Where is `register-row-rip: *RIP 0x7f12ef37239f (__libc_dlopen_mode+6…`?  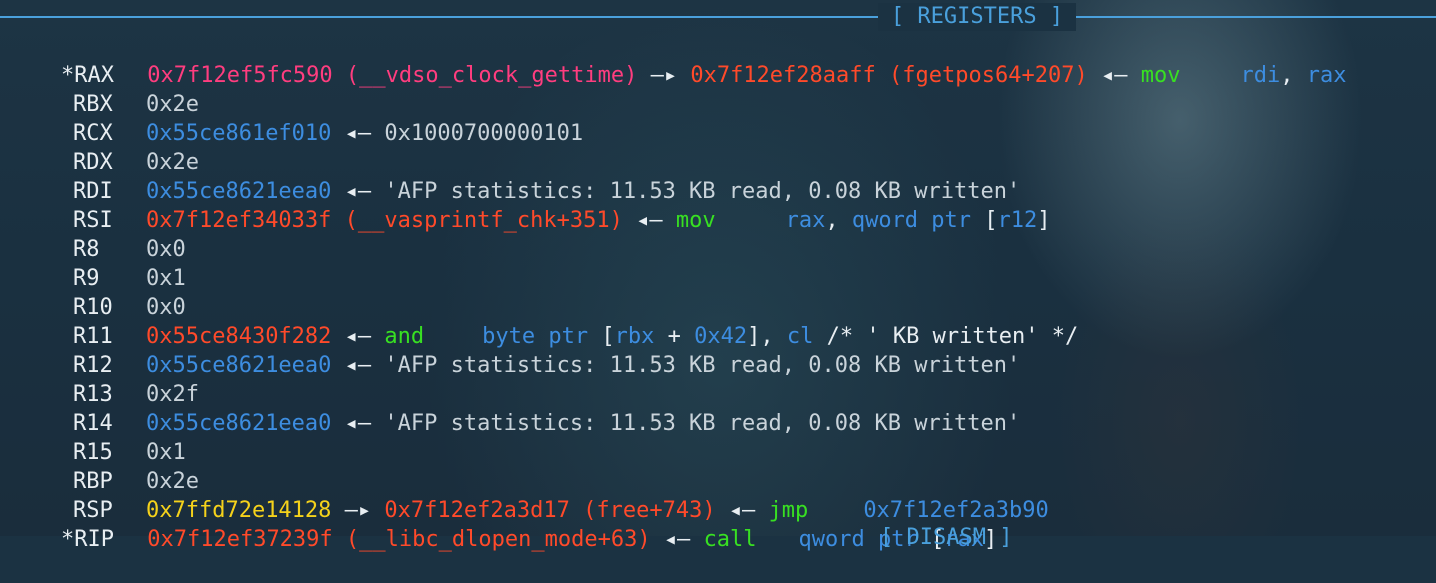
register-row-rip: *RIP 0x7f12ef37239f (__libc_dlopen_mode+6… is located at coordinates (502, 524).